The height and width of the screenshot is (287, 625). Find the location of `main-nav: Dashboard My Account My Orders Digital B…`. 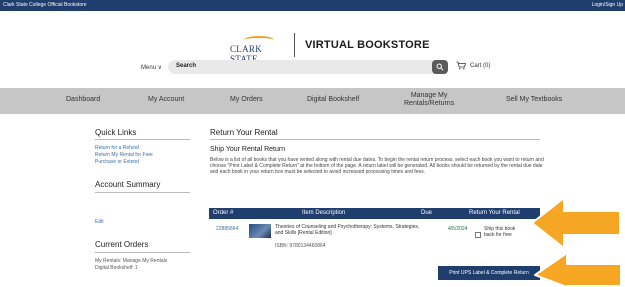

main-nav: Dashboard My Account My Orders Digital B… is located at coordinates (312, 101).